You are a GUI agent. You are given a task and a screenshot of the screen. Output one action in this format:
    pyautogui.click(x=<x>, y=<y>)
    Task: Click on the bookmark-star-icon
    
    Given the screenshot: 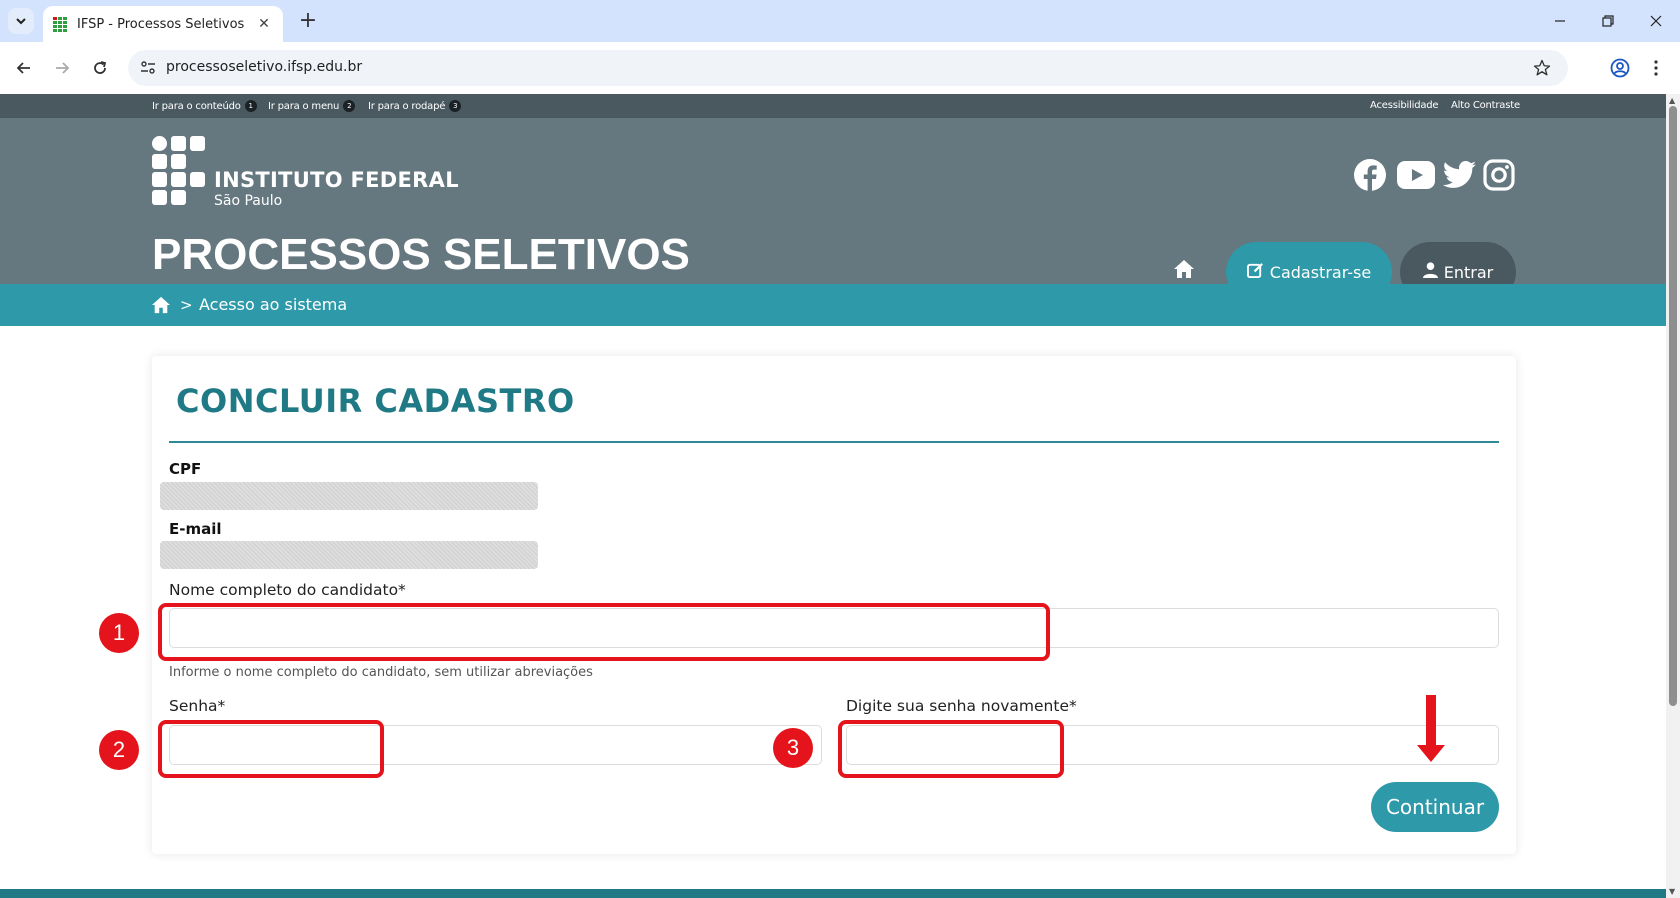 What is the action you would take?
    pyautogui.click(x=1542, y=68)
    